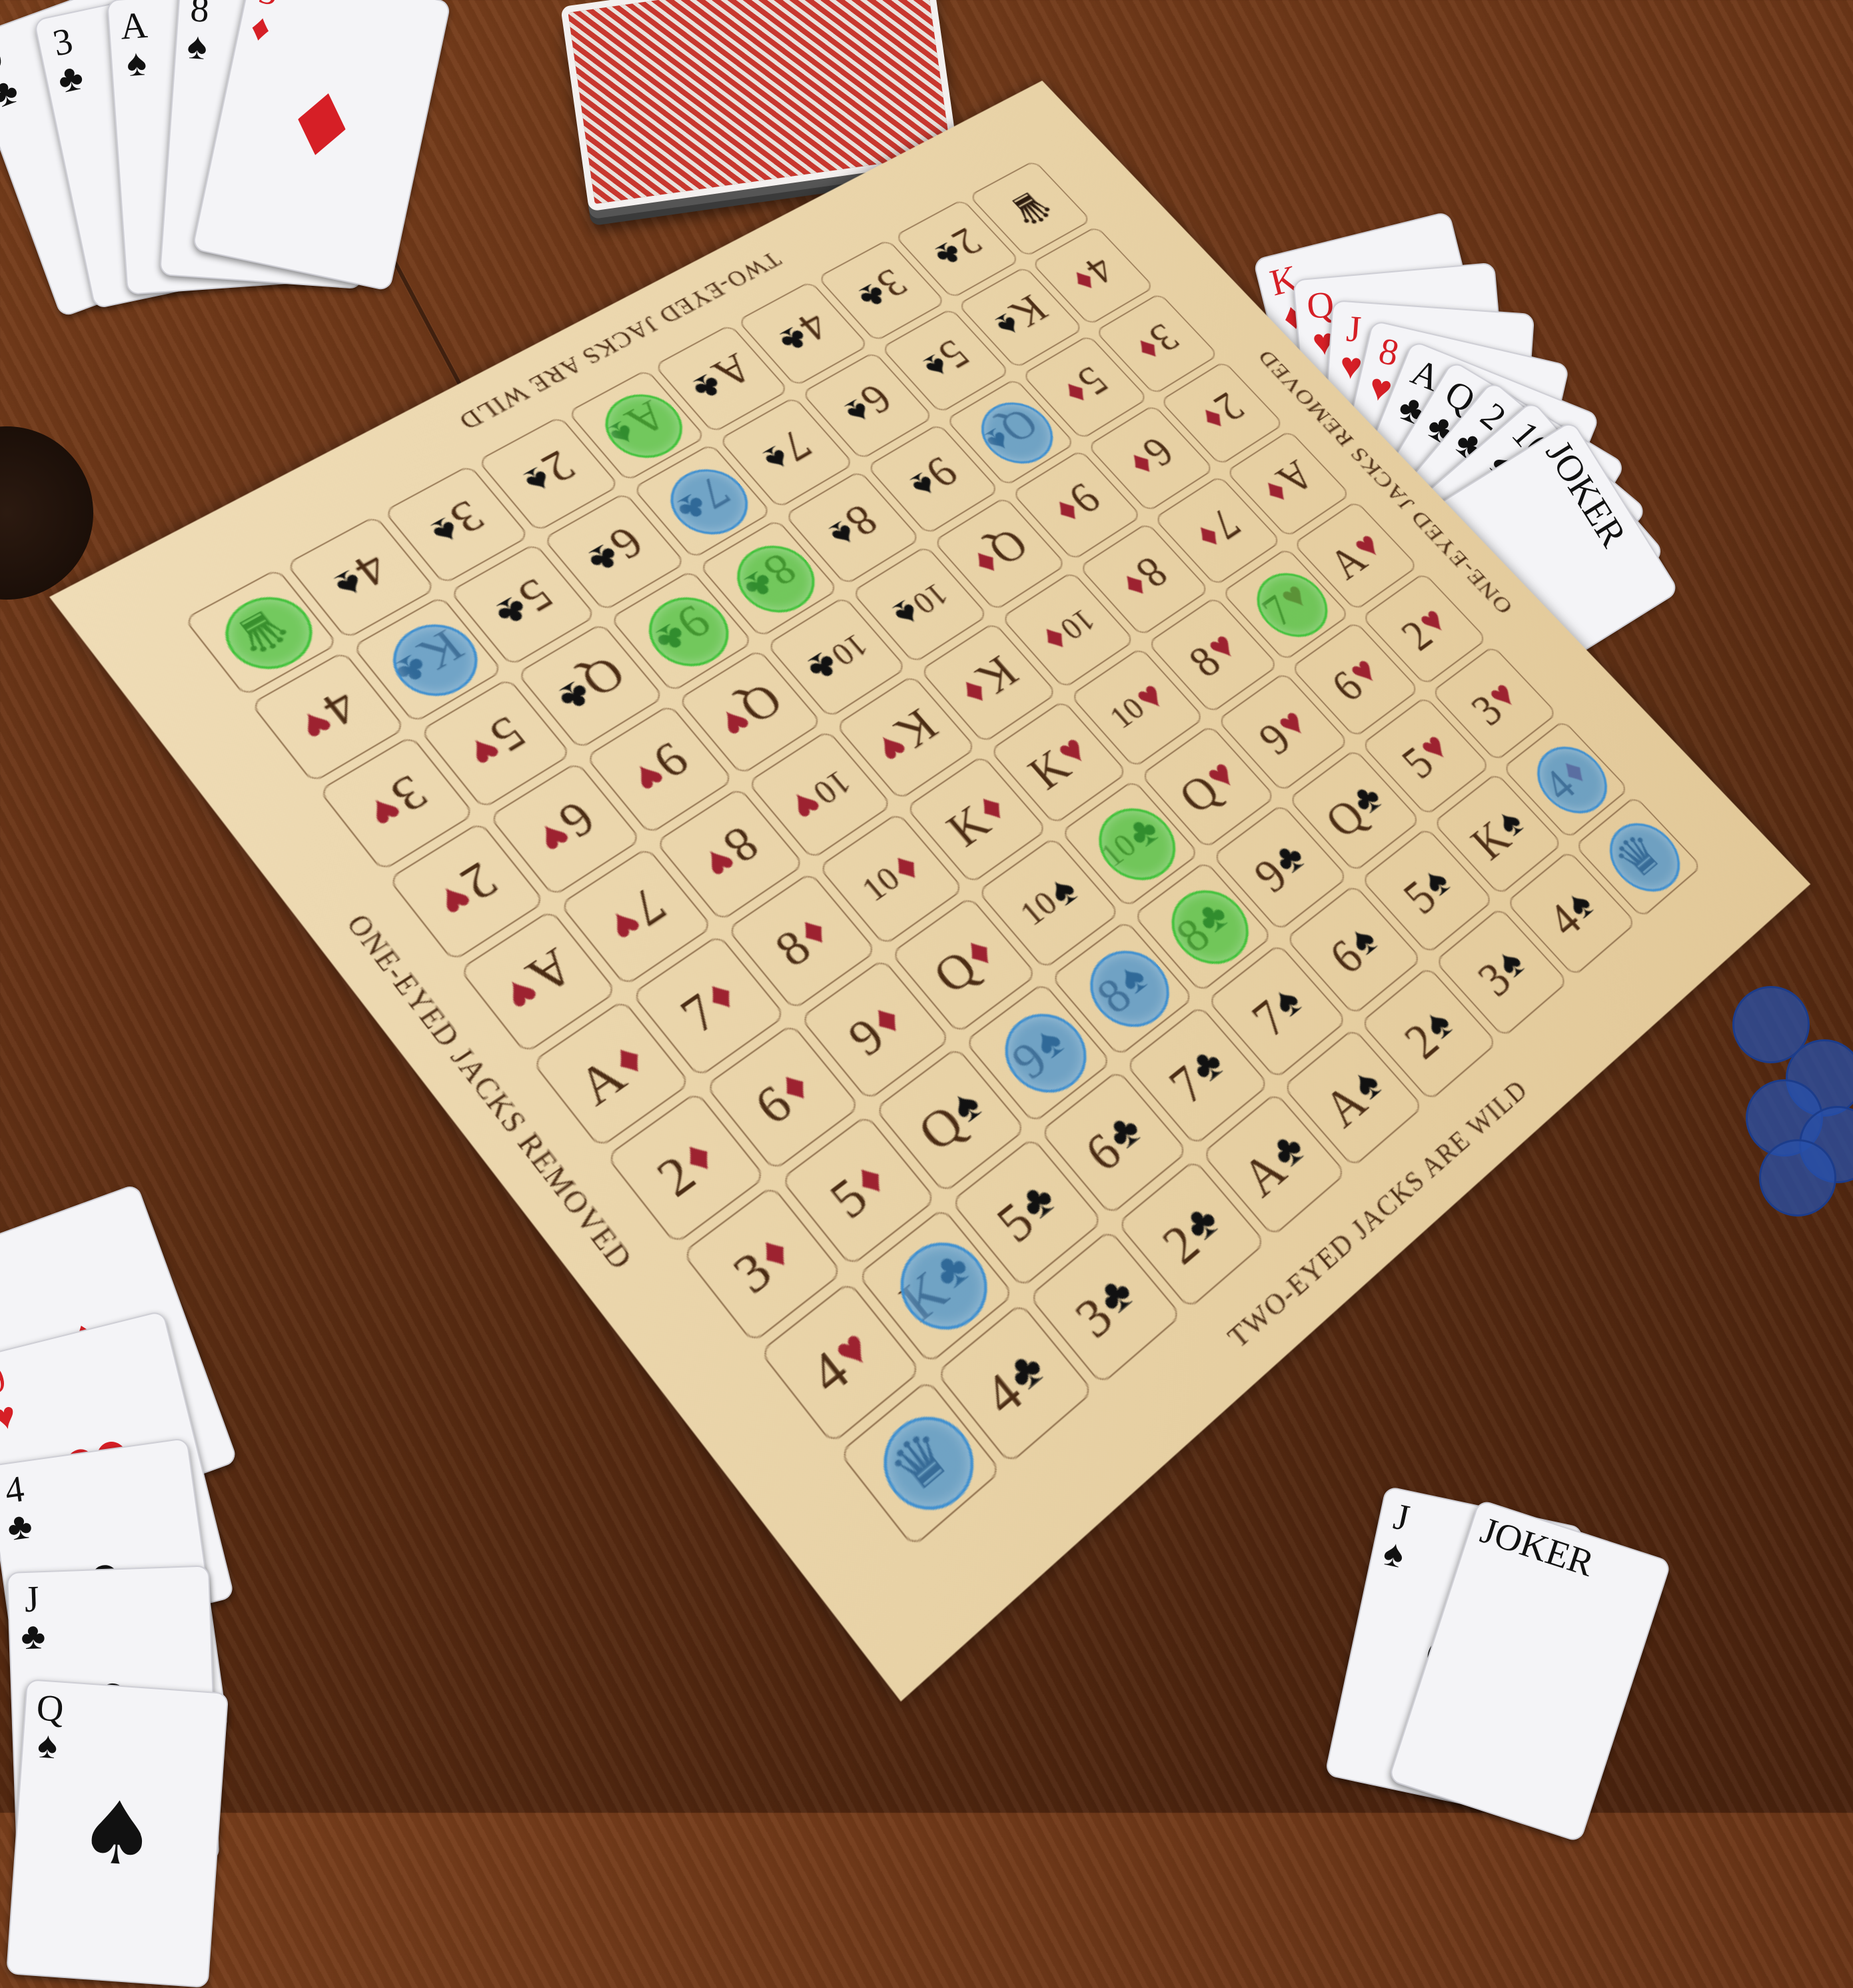  I want to click on card-index: 8 ♠, so click(198, 34).